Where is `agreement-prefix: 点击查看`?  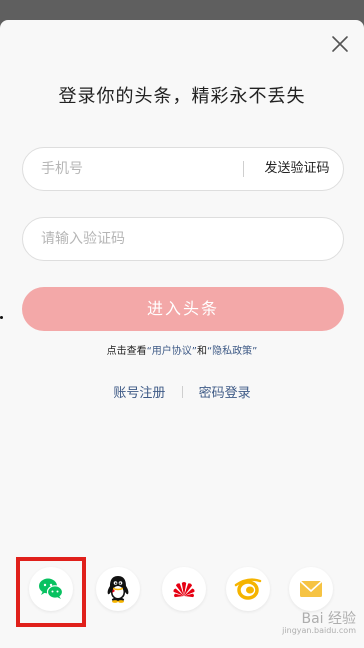
agreement-prefix: 点击查看 is located at coordinates (126, 351).